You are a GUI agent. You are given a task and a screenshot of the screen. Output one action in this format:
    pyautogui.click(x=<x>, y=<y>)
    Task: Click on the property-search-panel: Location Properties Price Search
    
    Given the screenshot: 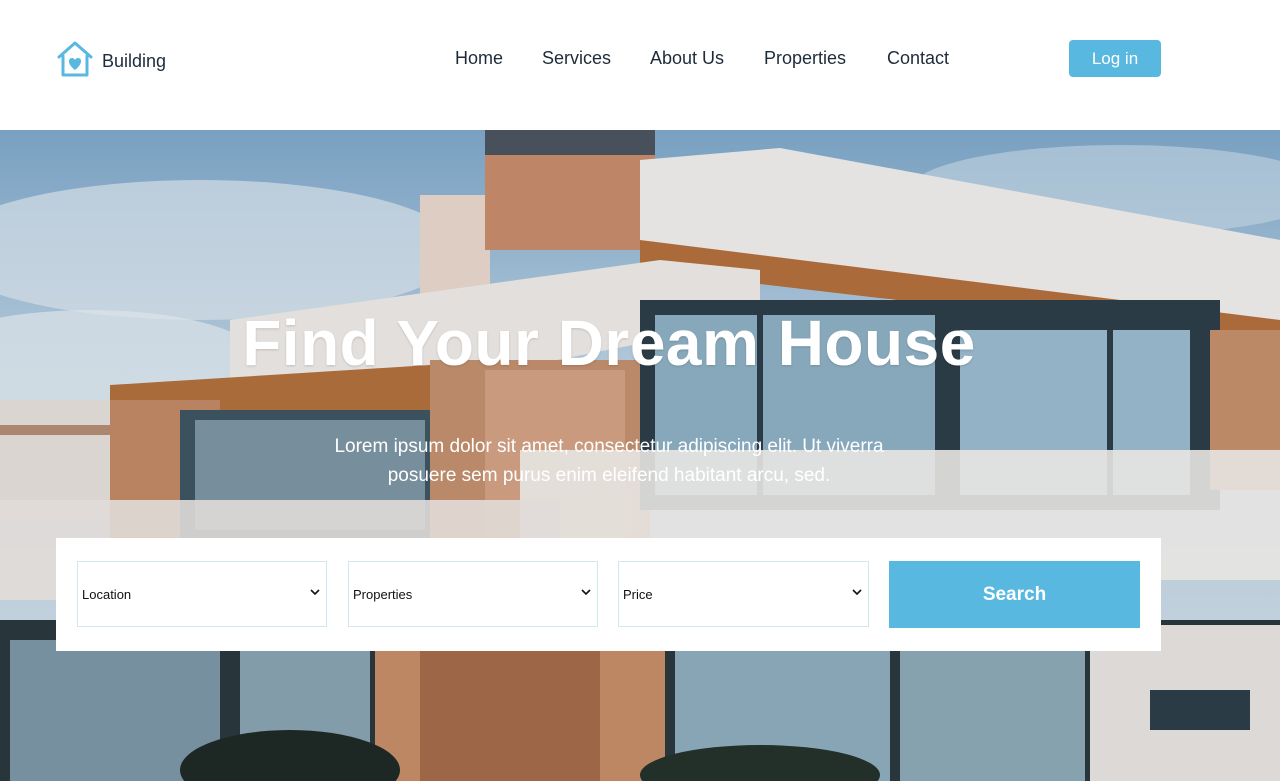 What is the action you would take?
    pyautogui.click(x=608, y=594)
    